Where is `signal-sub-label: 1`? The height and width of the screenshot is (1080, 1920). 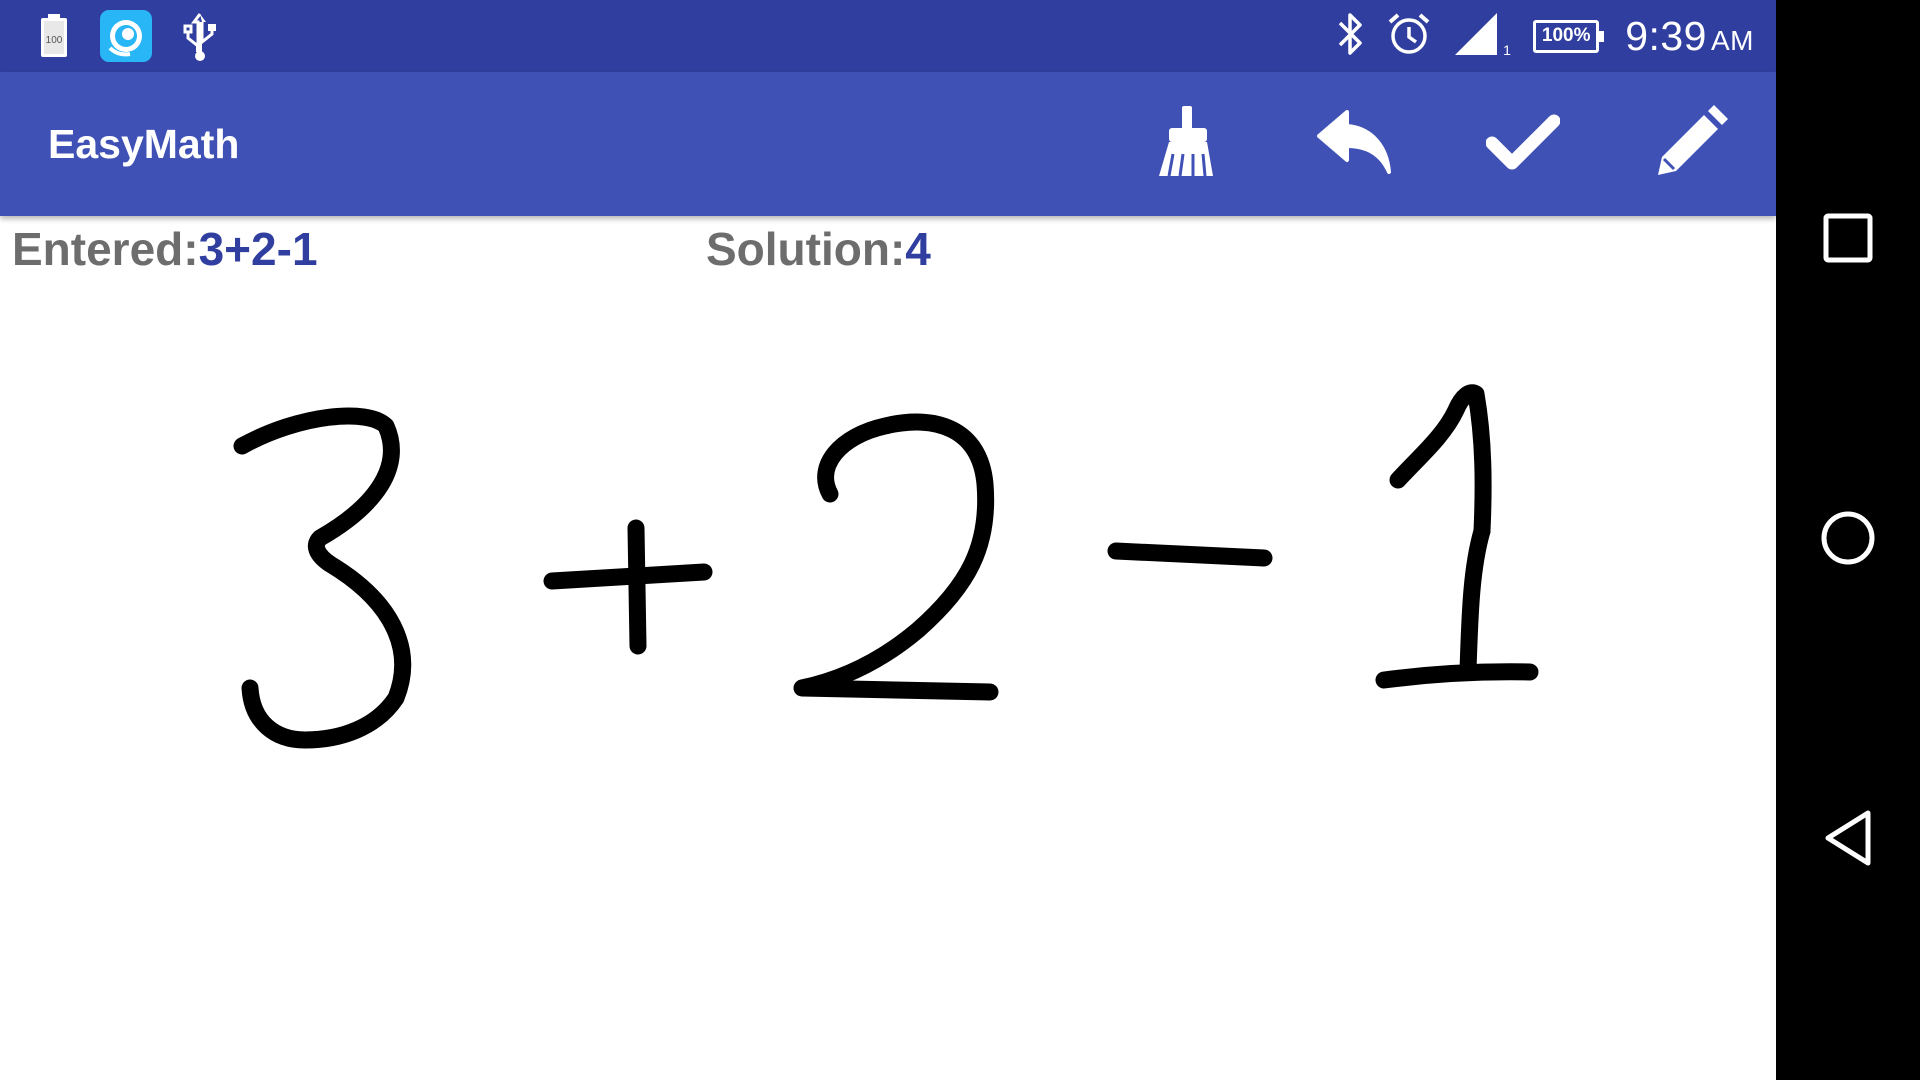
signal-sub-label: 1 is located at coordinates (1507, 49).